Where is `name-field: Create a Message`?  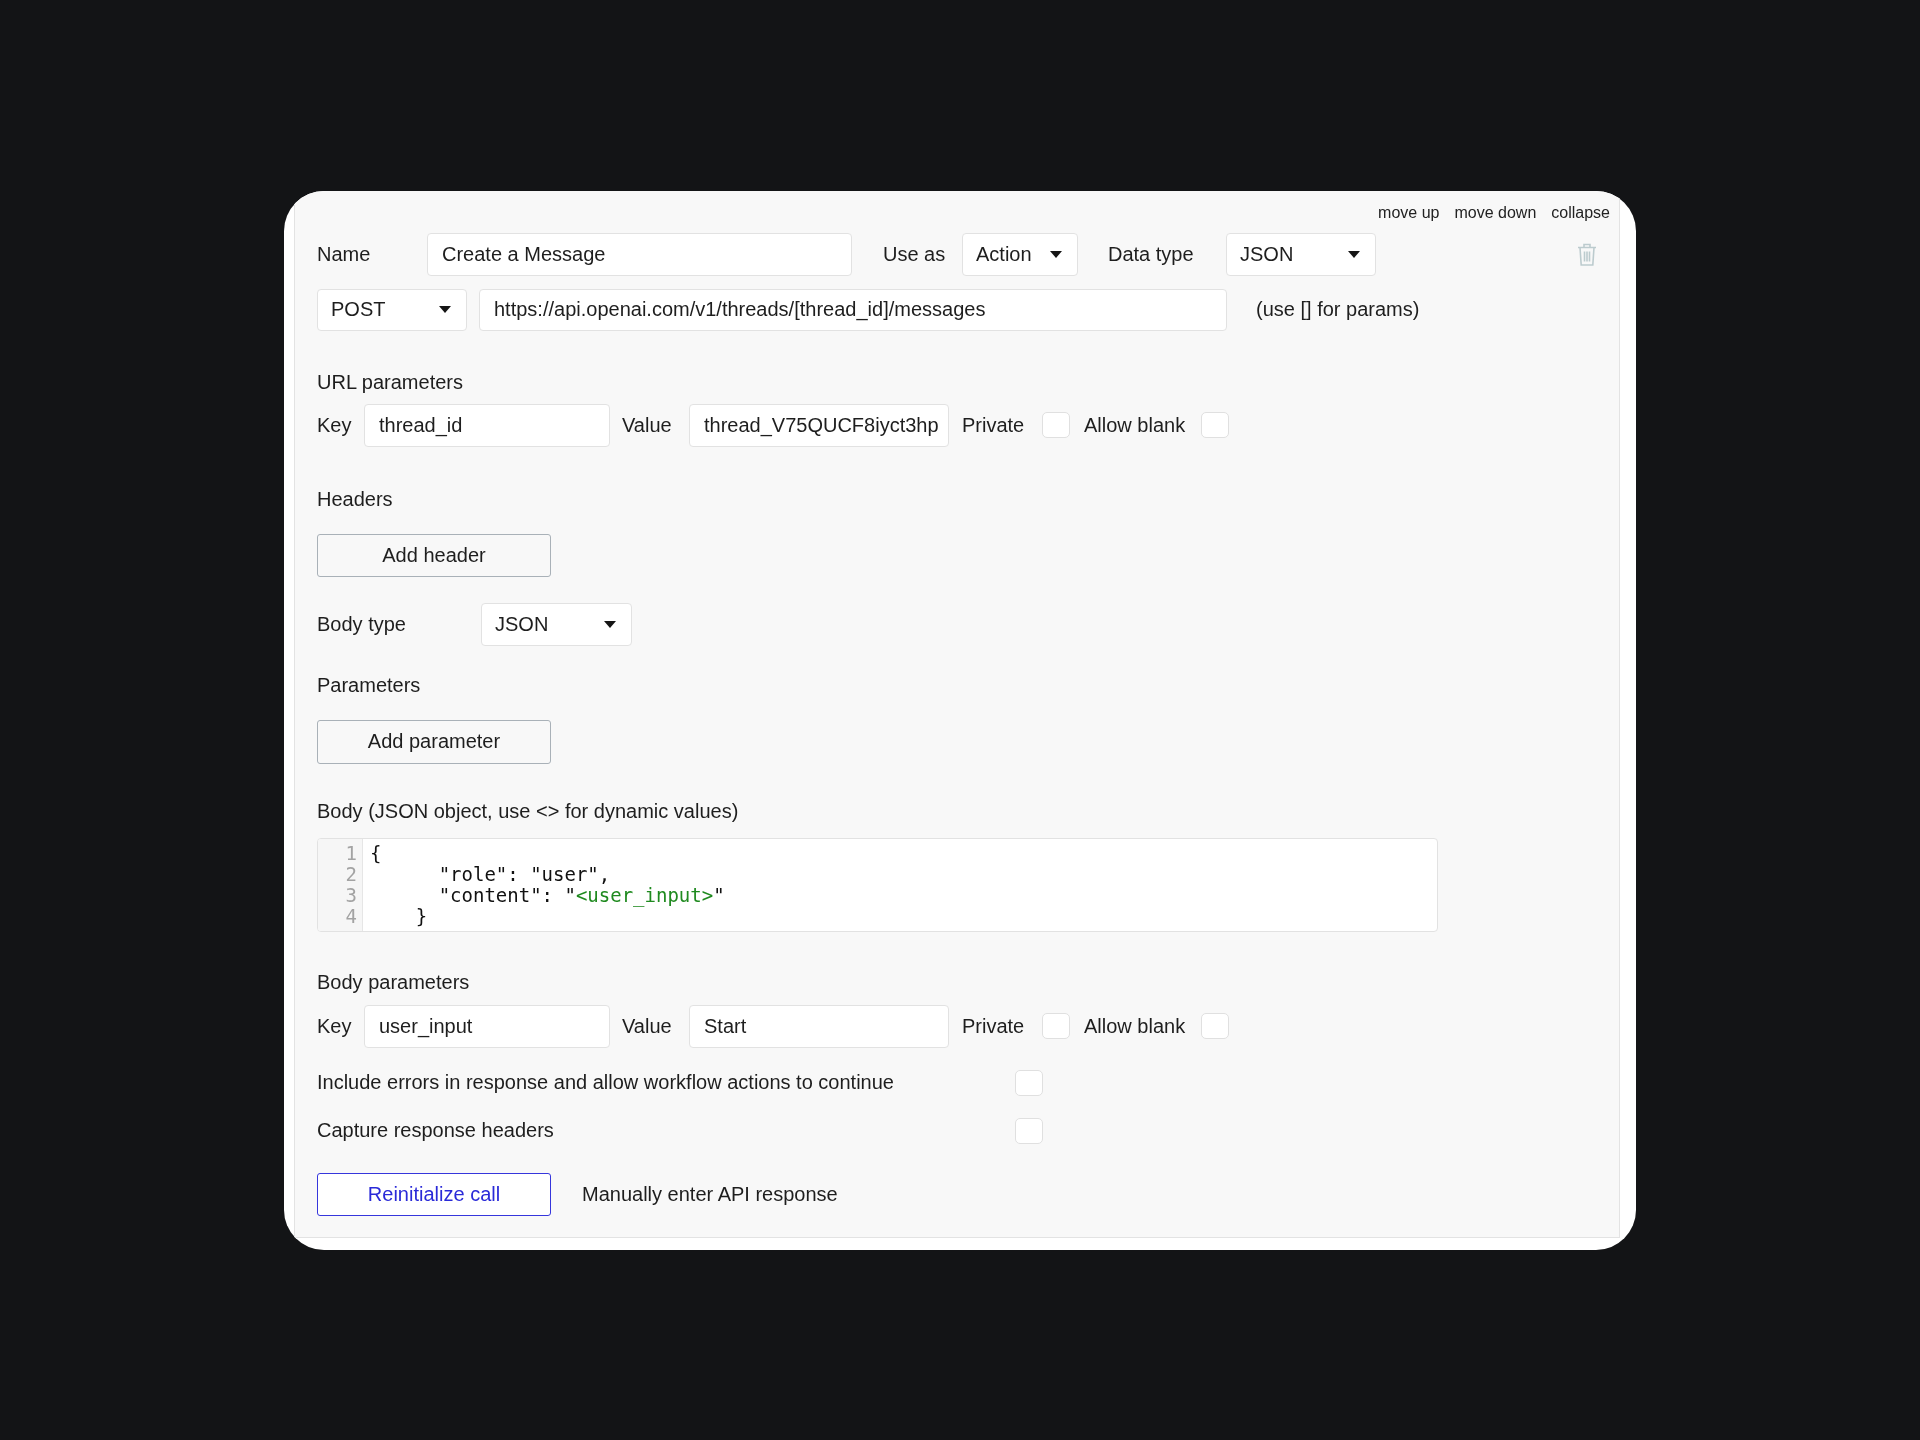
name-field: Create a Message is located at coordinates (639, 254).